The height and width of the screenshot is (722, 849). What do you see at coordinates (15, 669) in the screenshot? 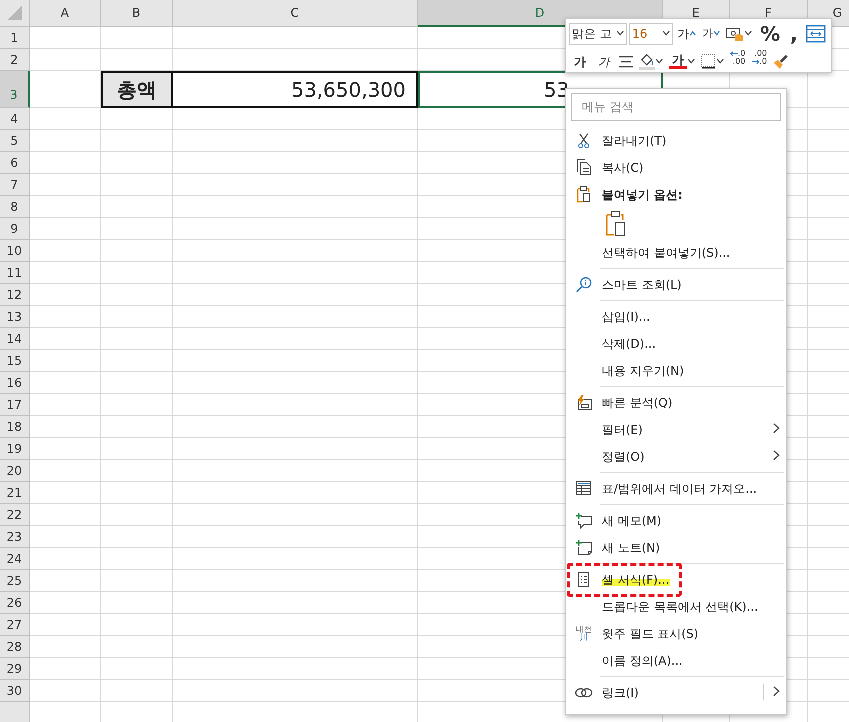
I see `row-header: 29` at bounding box center [15, 669].